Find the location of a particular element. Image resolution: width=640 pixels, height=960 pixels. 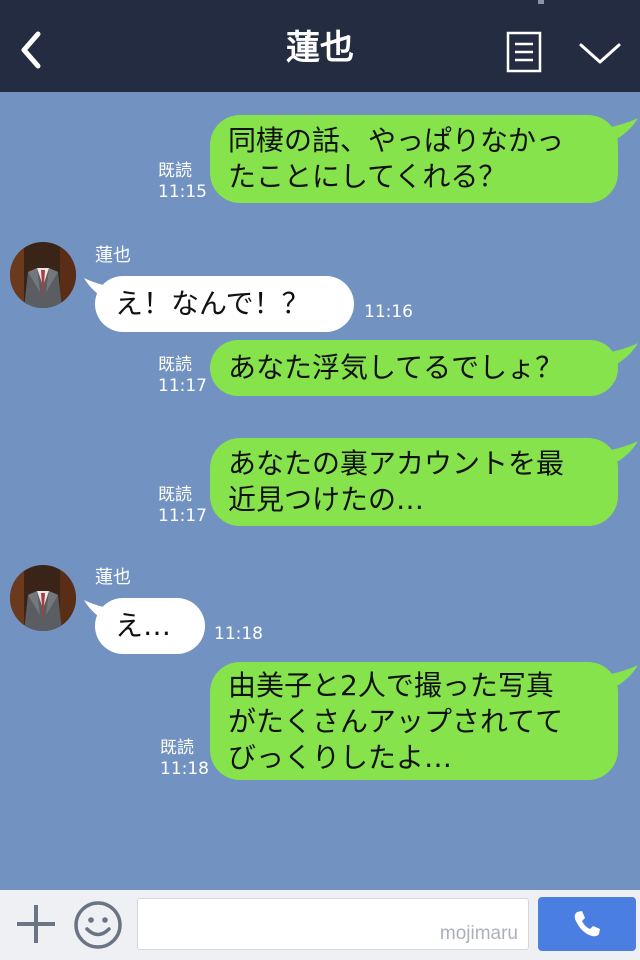

input-bar: mojimaru is located at coordinates (320, 925).